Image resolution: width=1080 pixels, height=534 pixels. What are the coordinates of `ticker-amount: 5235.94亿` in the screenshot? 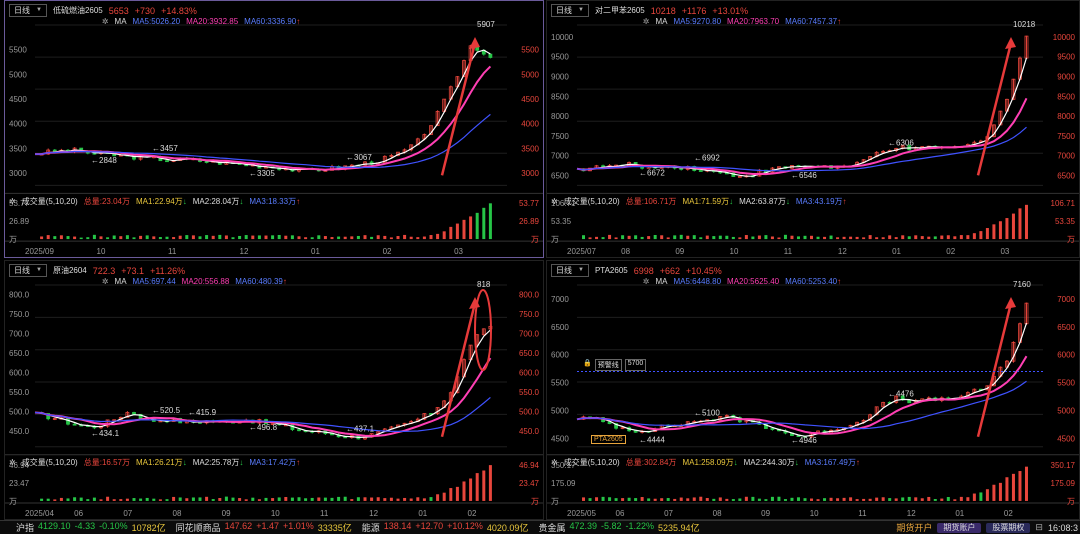 It's located at (679, 528).